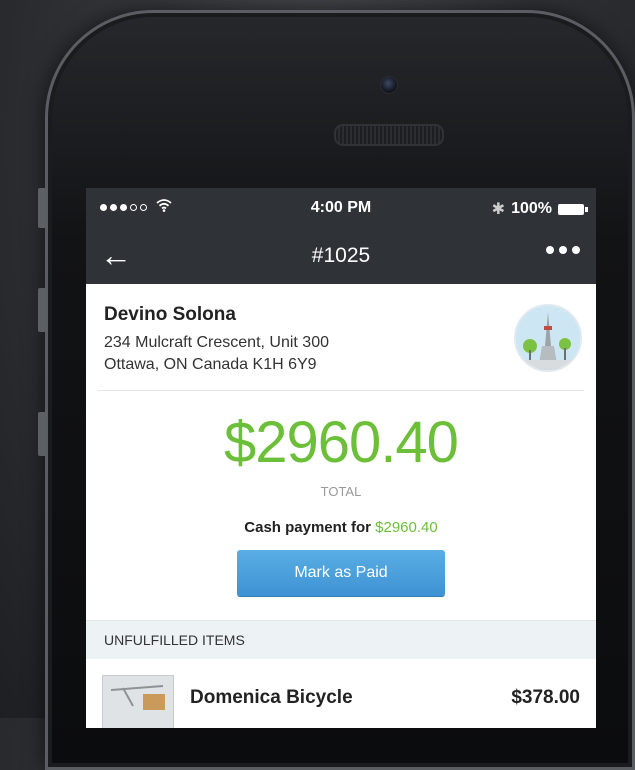 This screenshot has height=770, width=635. Describe the element at coordinates (498, 209) in the screenshot. I see `bluetooth-icon: ✱` at that location.